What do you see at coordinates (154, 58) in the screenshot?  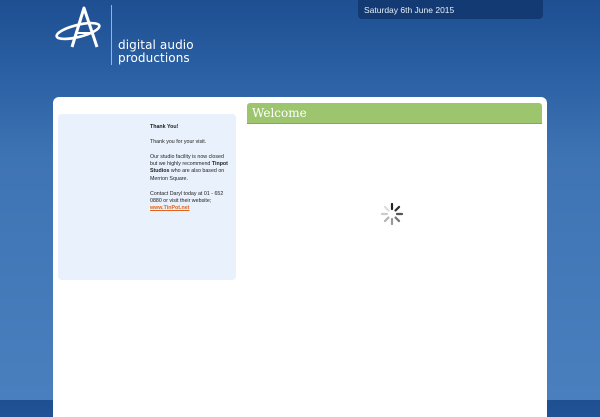 I see `logo-line-2: productions` at bounding box center [154, 58].